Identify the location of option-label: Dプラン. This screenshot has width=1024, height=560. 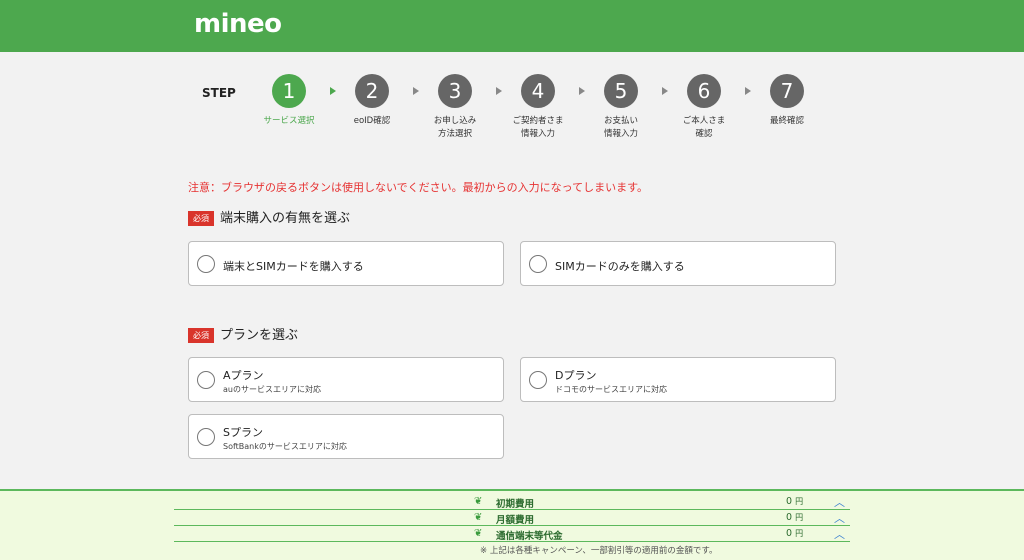
(576, 375).